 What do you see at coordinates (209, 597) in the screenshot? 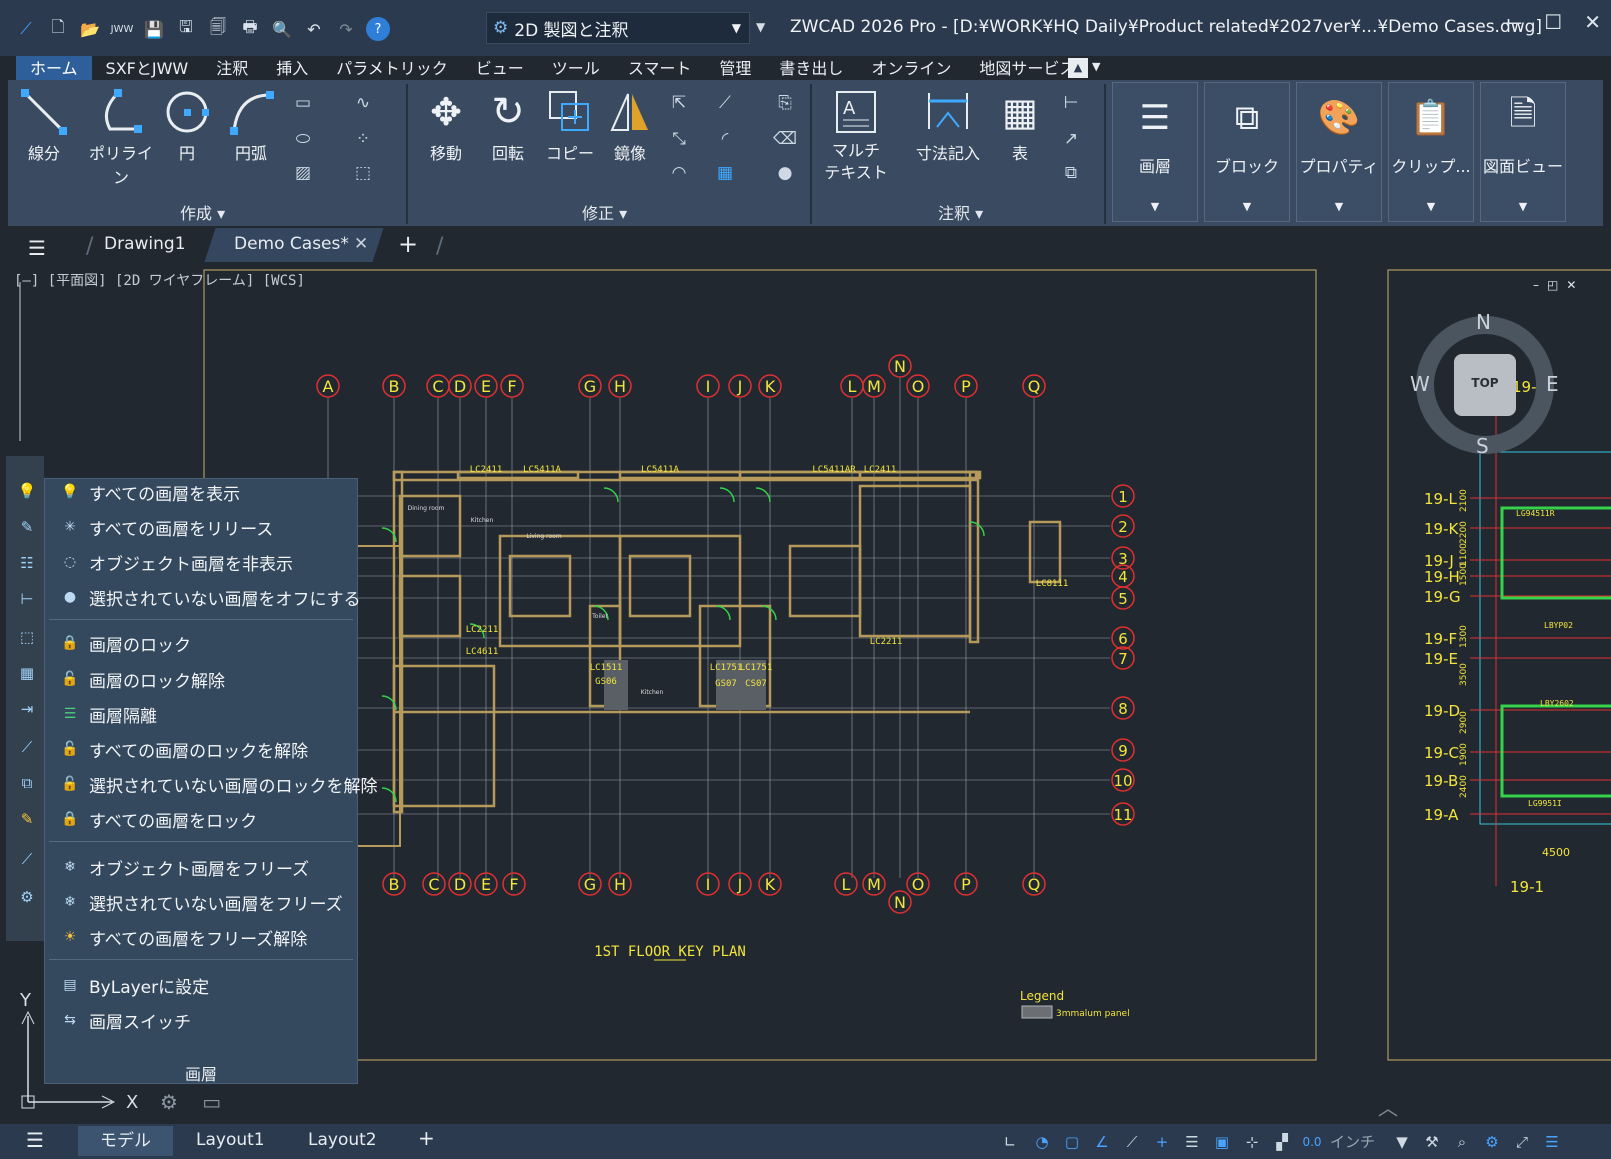
I see `turn-off-unselected-layers-item: ● 選択されていない画層をオフにする` at bounding box center [209, 597].